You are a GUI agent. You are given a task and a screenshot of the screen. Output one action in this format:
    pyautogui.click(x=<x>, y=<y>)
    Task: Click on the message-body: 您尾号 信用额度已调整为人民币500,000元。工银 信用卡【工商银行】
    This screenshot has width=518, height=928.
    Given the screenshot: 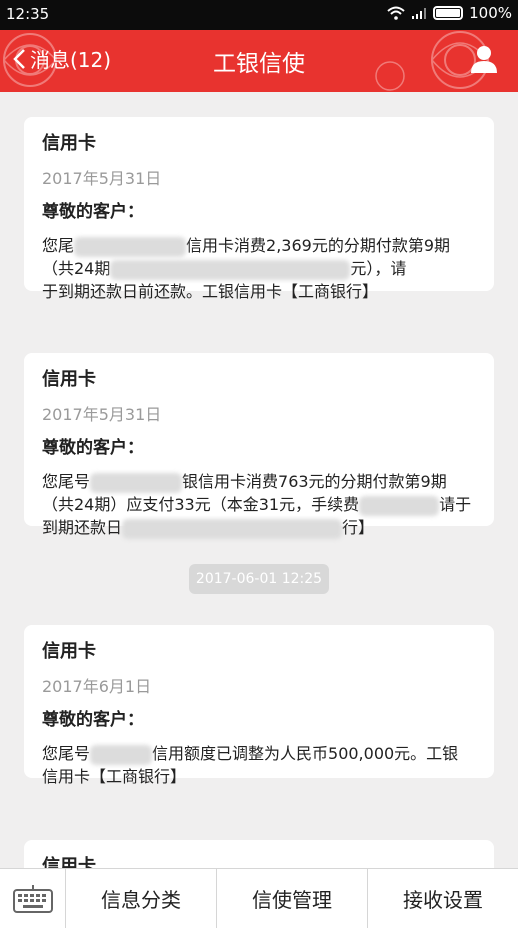 What is the action you would take?
    pyautogui.click(x=259, y=765)
    